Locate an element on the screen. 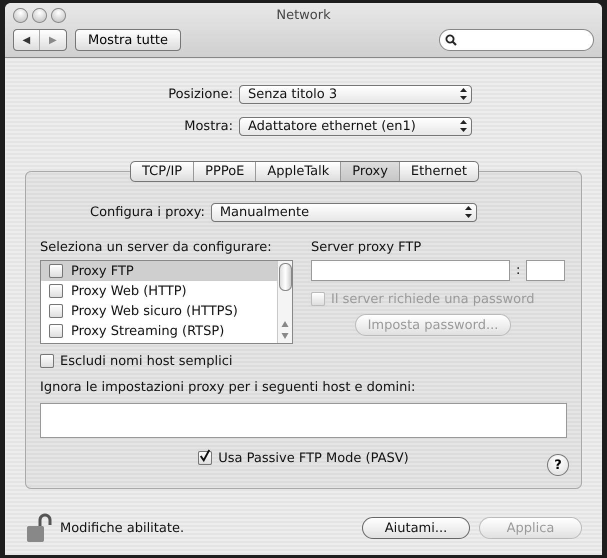  padlock-icon is located at coordinates (39, 528).